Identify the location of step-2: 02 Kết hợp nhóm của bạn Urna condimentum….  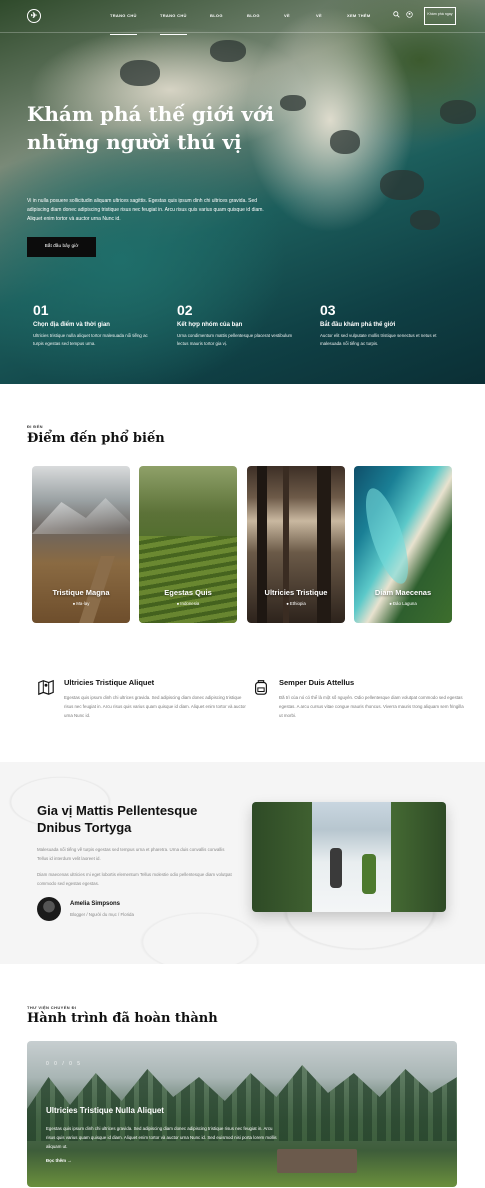
(239, 325).